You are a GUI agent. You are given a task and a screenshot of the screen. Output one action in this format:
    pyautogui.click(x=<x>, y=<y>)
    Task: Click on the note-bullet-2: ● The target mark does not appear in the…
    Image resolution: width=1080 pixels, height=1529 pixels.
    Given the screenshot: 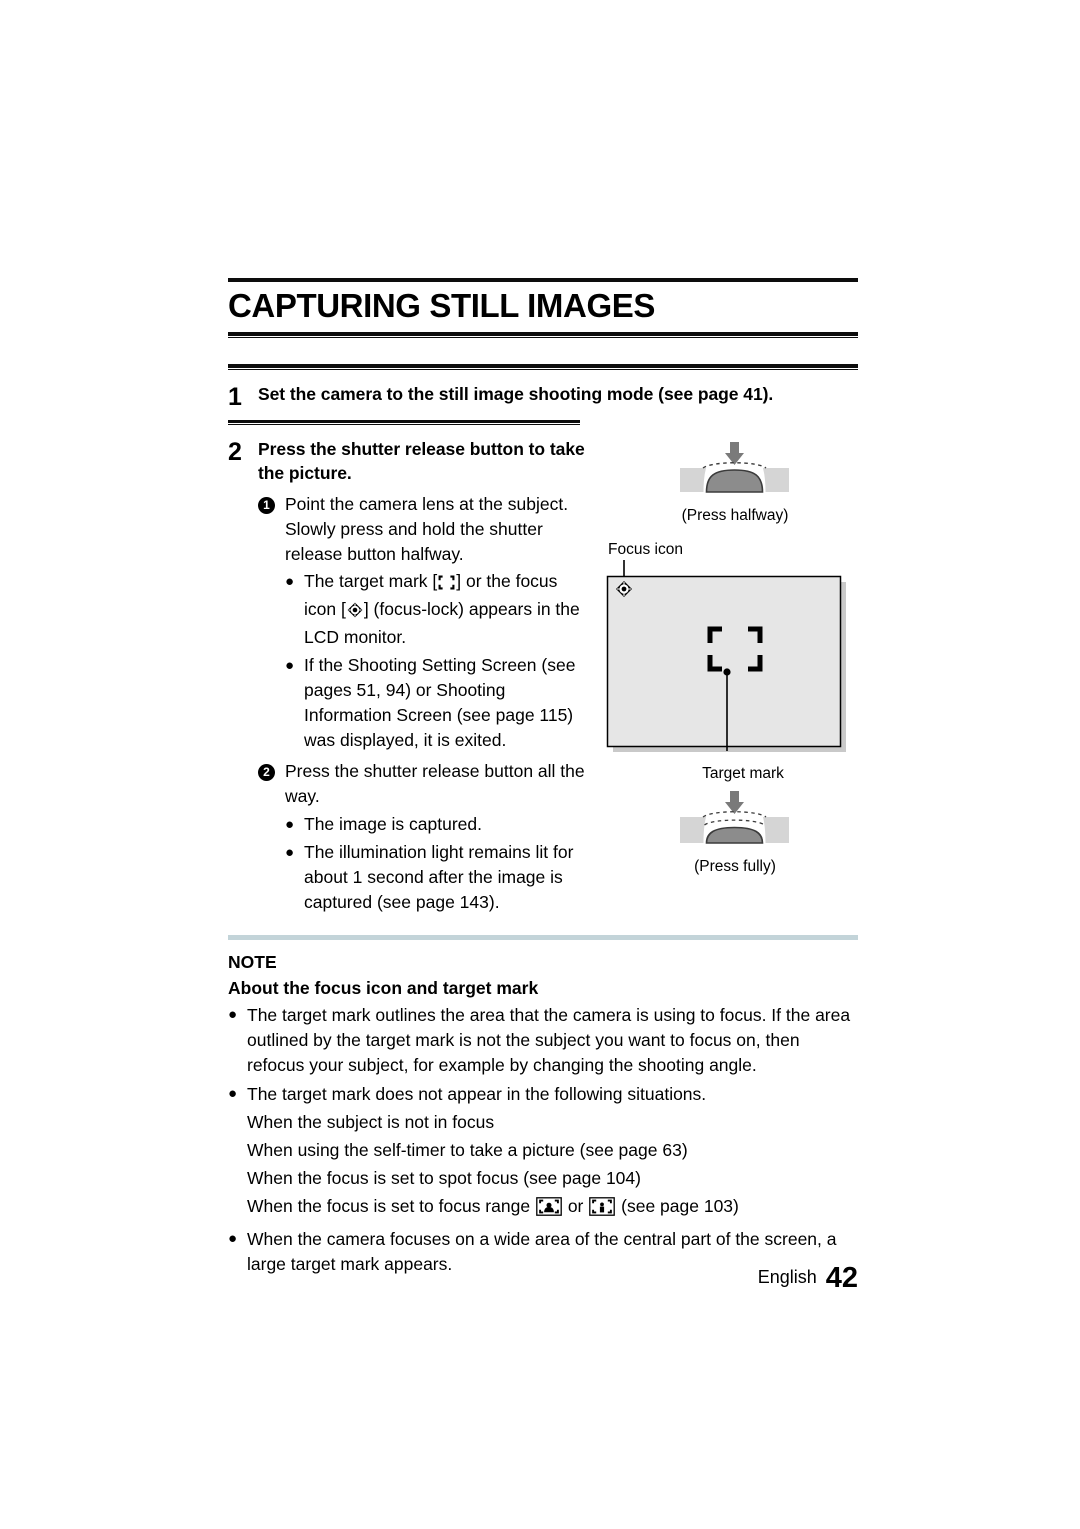 What is the action you would take?
    pyautogui.click(x=543, y=1094)
    